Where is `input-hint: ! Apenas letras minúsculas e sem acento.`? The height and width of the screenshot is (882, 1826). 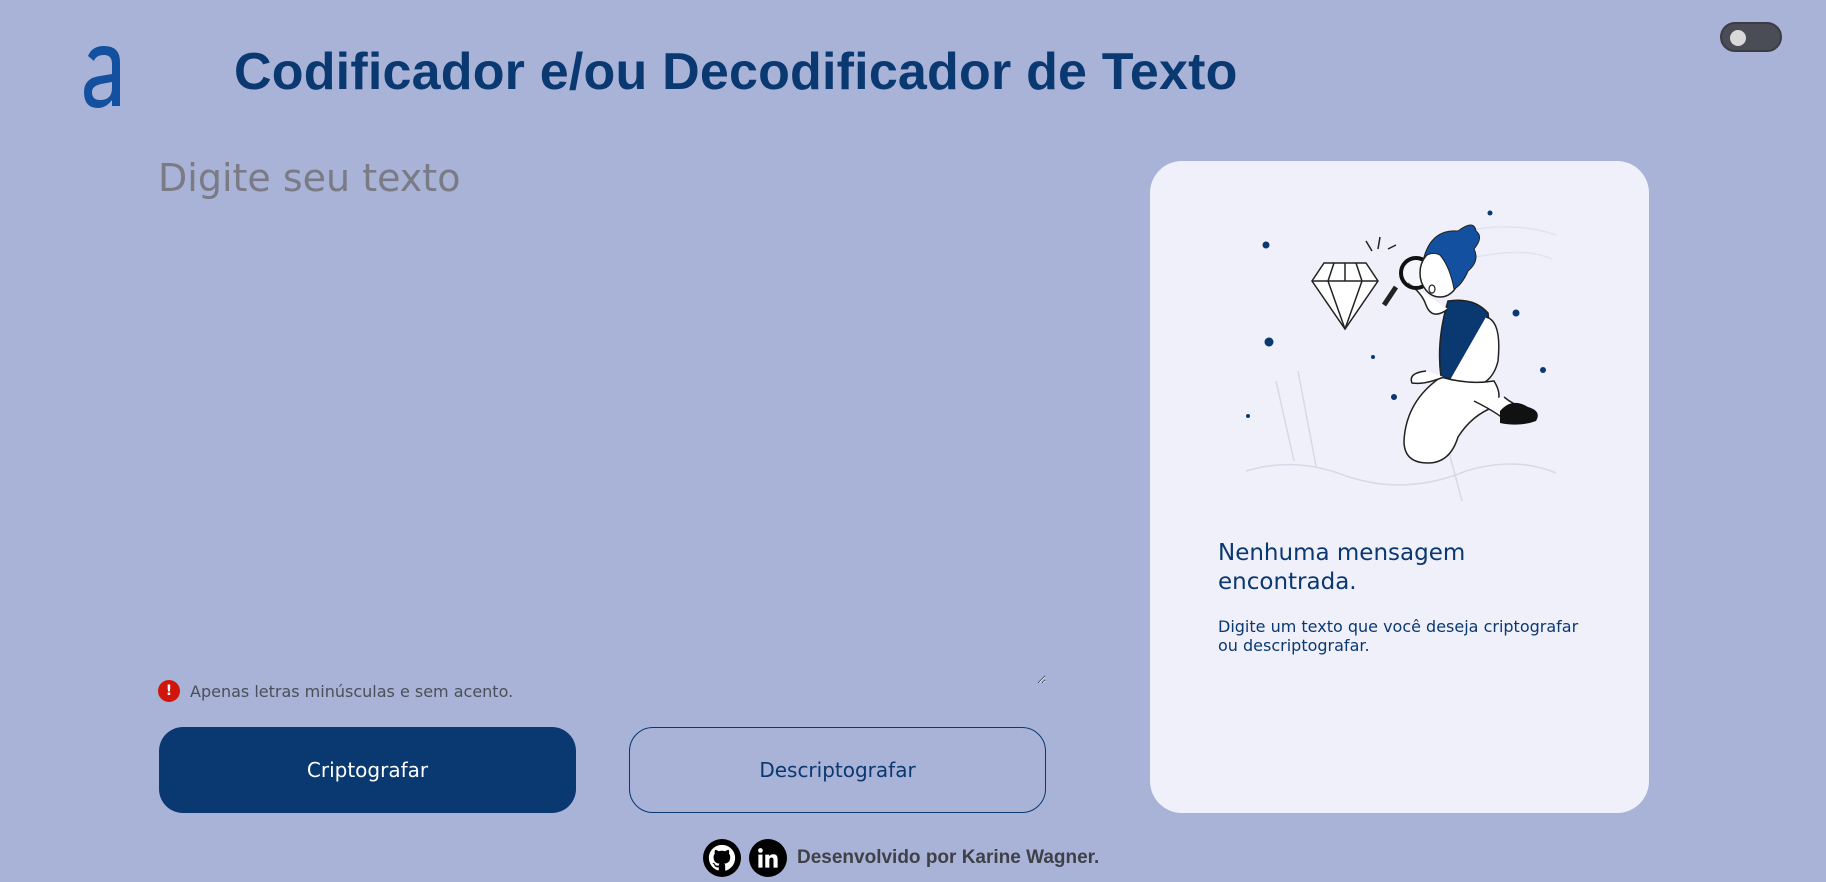 input-hint: ! Apenas letras minúsculas e sem acento. is located at coordinates (335, 691).